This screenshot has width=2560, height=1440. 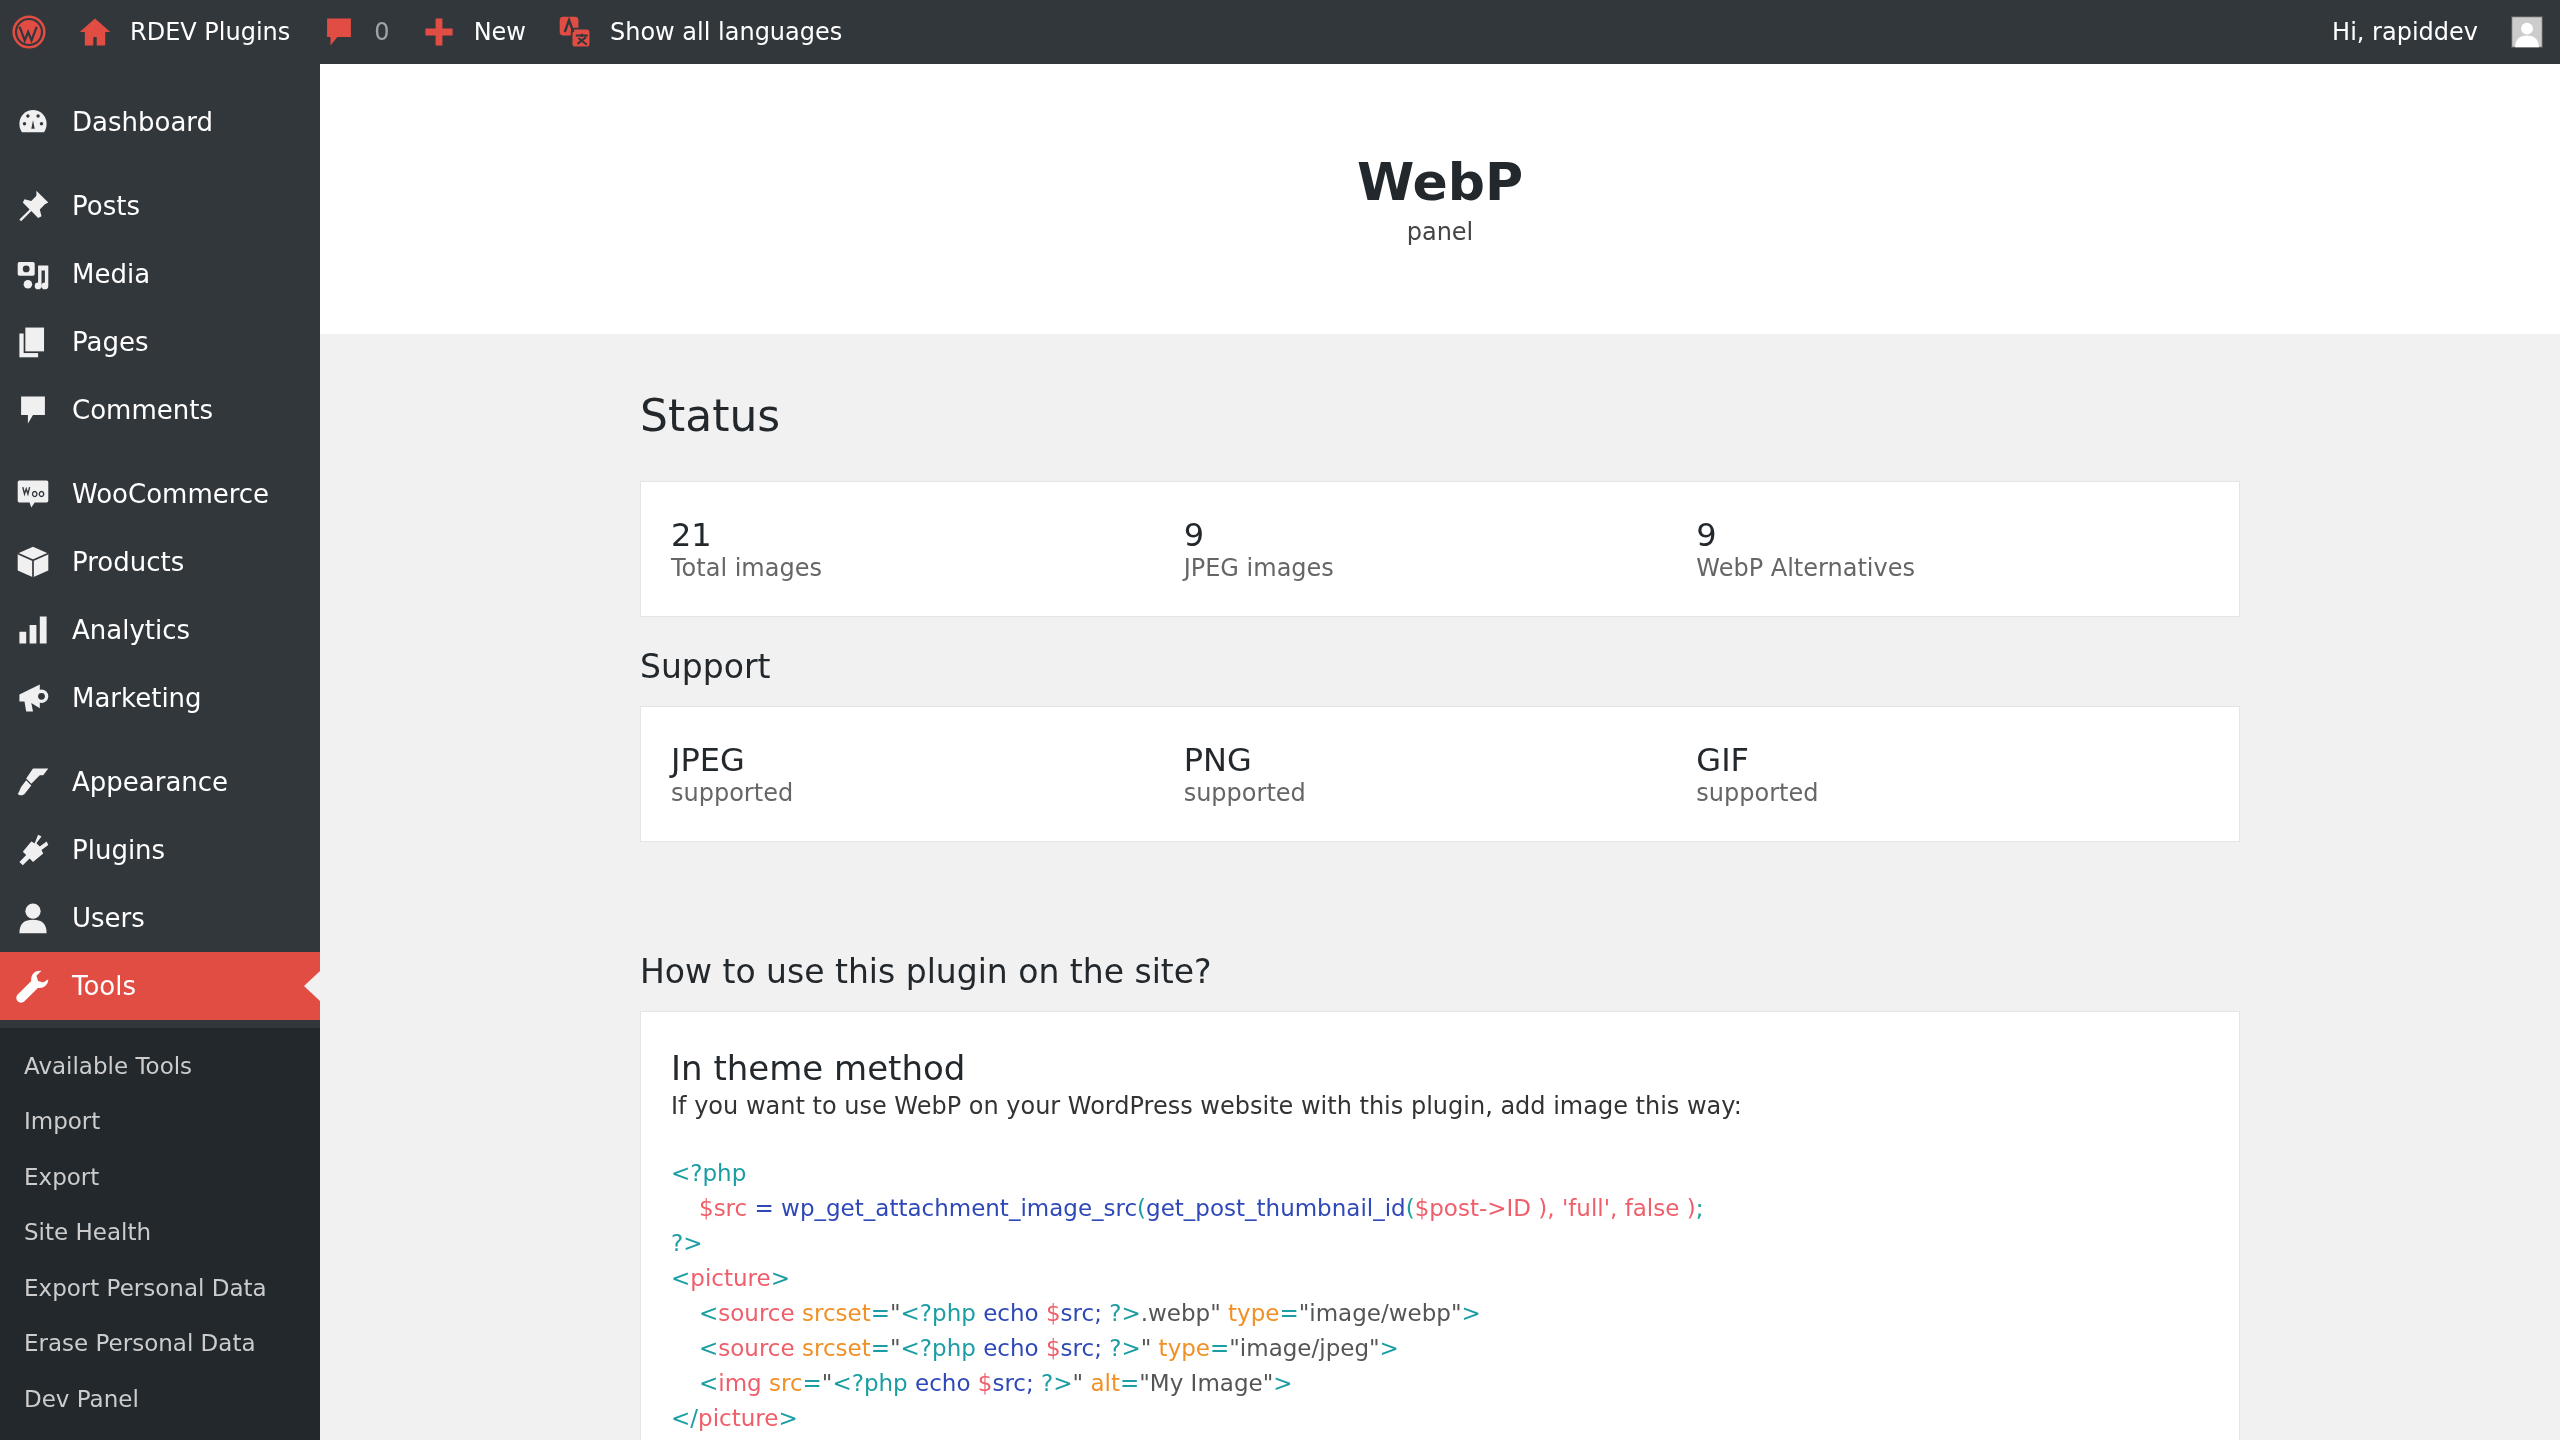 What do you see at coordinates (160, 1288) in the screenshot?
I see `submenu-item: Export Personal Data` at bounding box center [160, 1288].